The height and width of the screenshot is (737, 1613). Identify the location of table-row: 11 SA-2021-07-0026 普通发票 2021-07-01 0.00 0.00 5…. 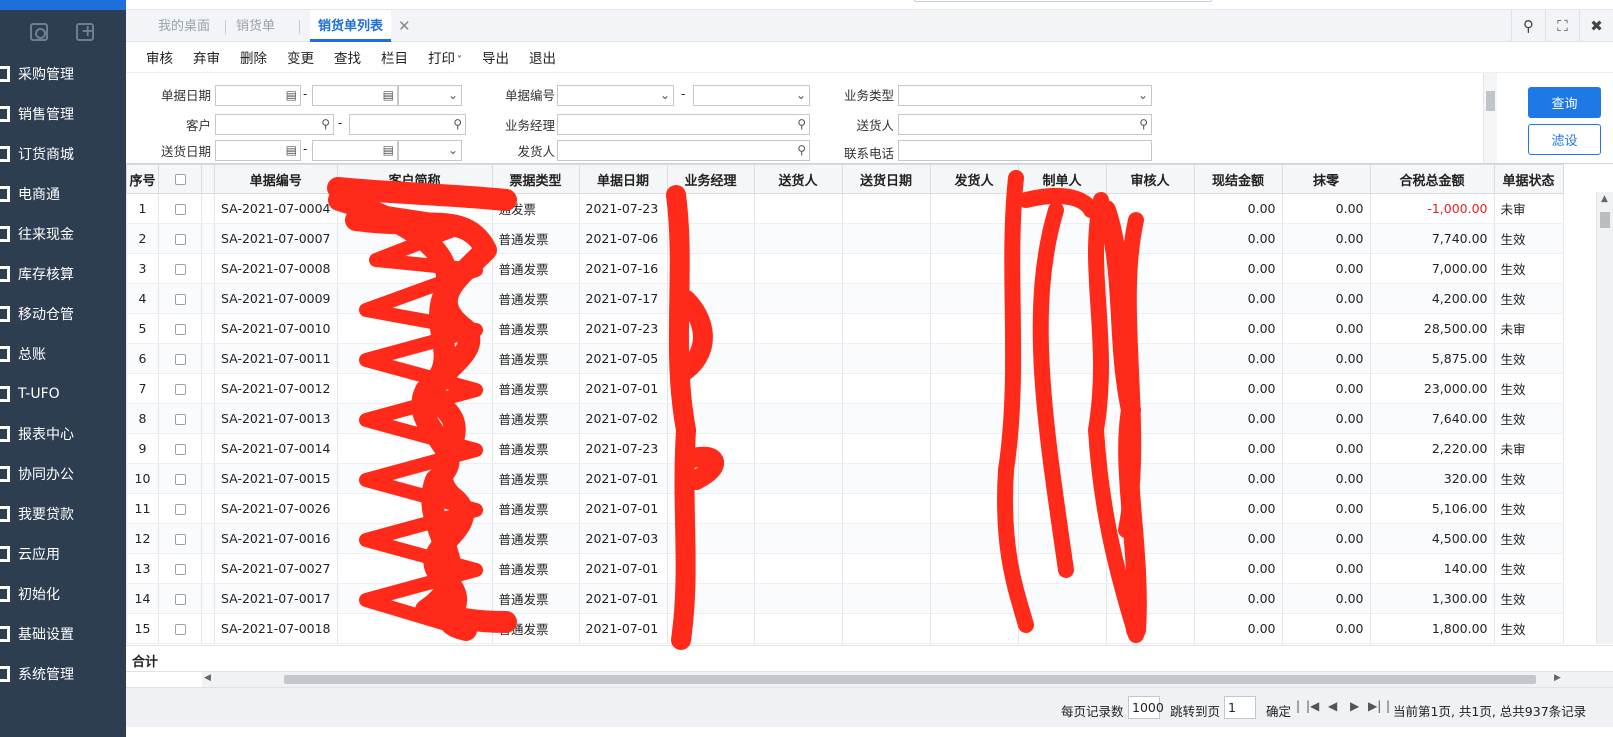
(845, 508).